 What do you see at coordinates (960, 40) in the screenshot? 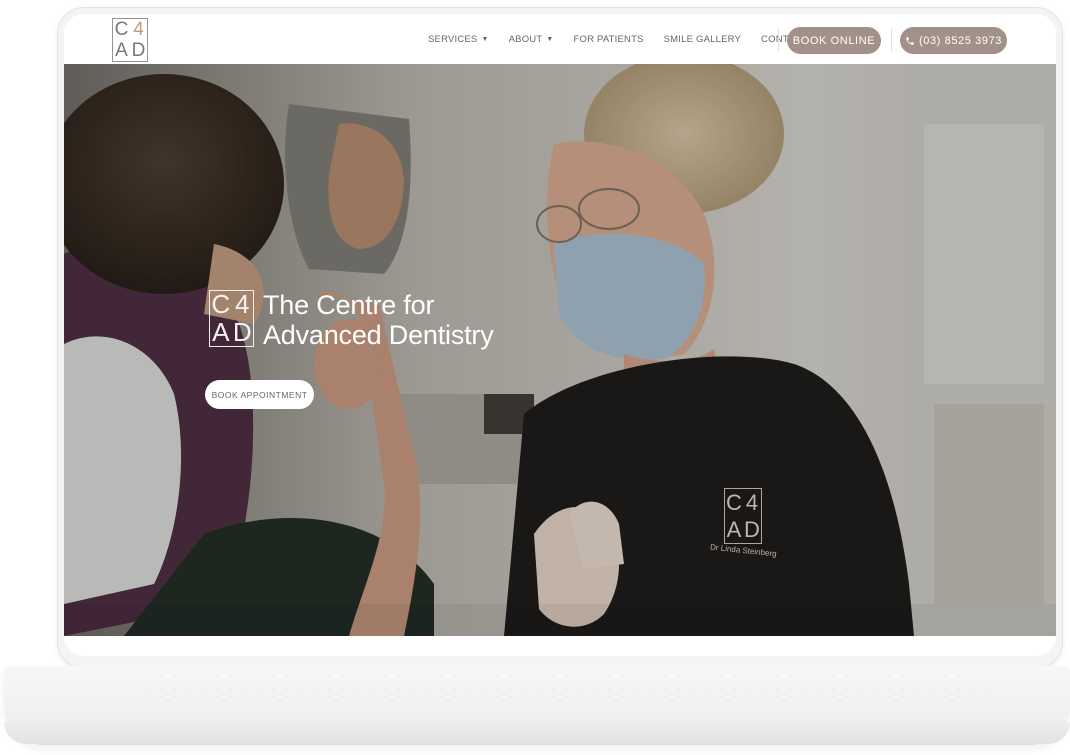
I see `phone-number: (03) 8525 3973` at bounding box center [960, 40].